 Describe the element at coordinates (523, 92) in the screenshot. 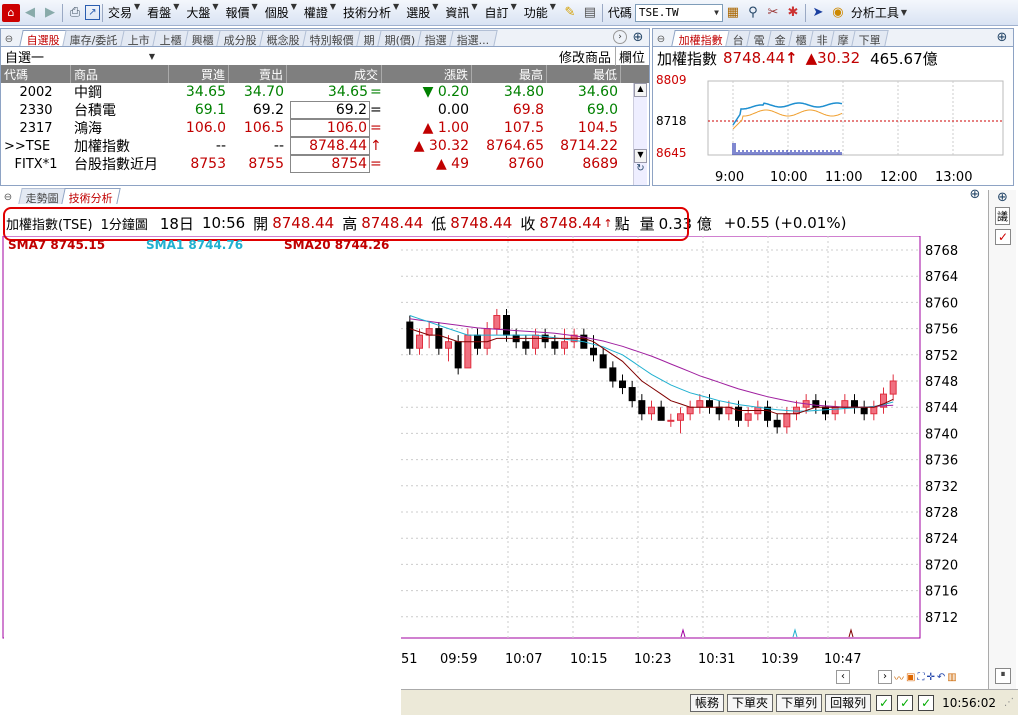

I see `row-high: 34.80` at that location.